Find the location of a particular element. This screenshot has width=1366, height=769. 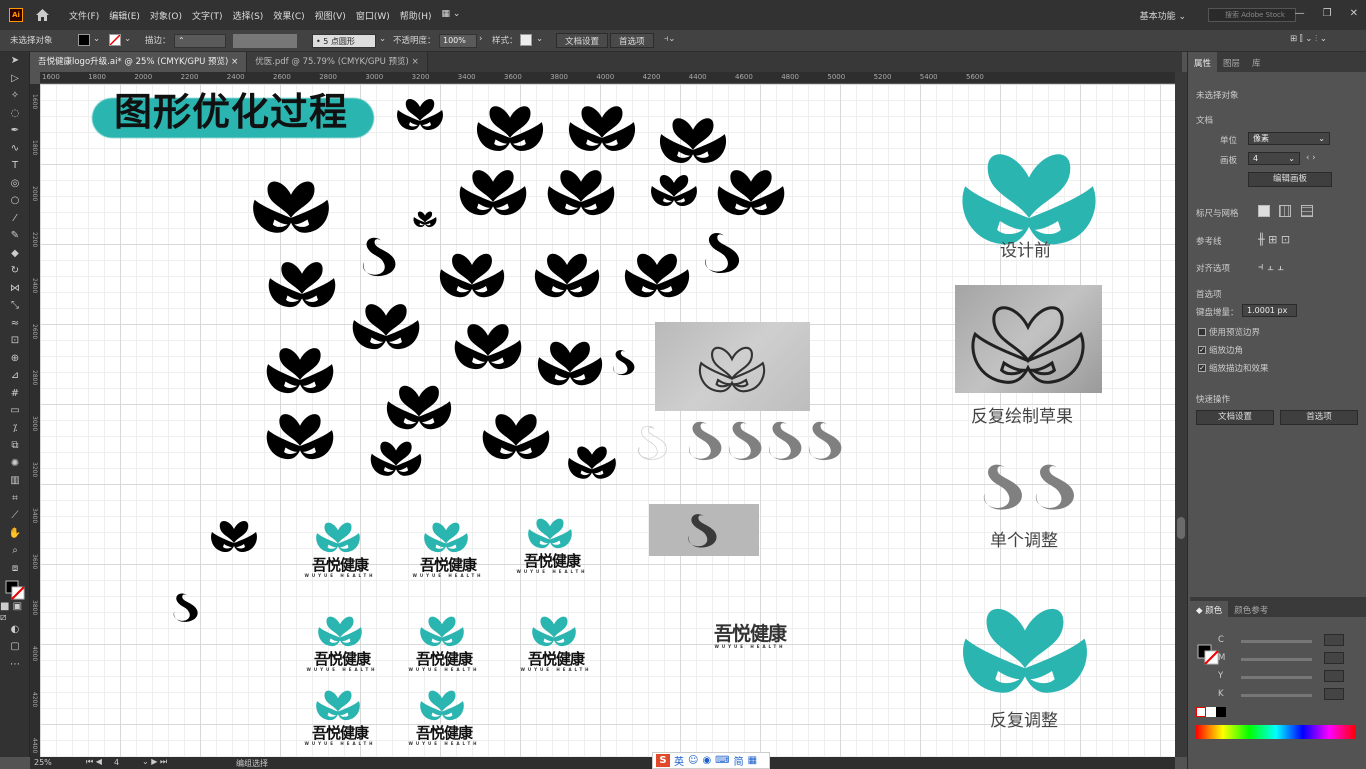

fill-dropdown-icon: ⌄ is located at coordinates (96, 39).